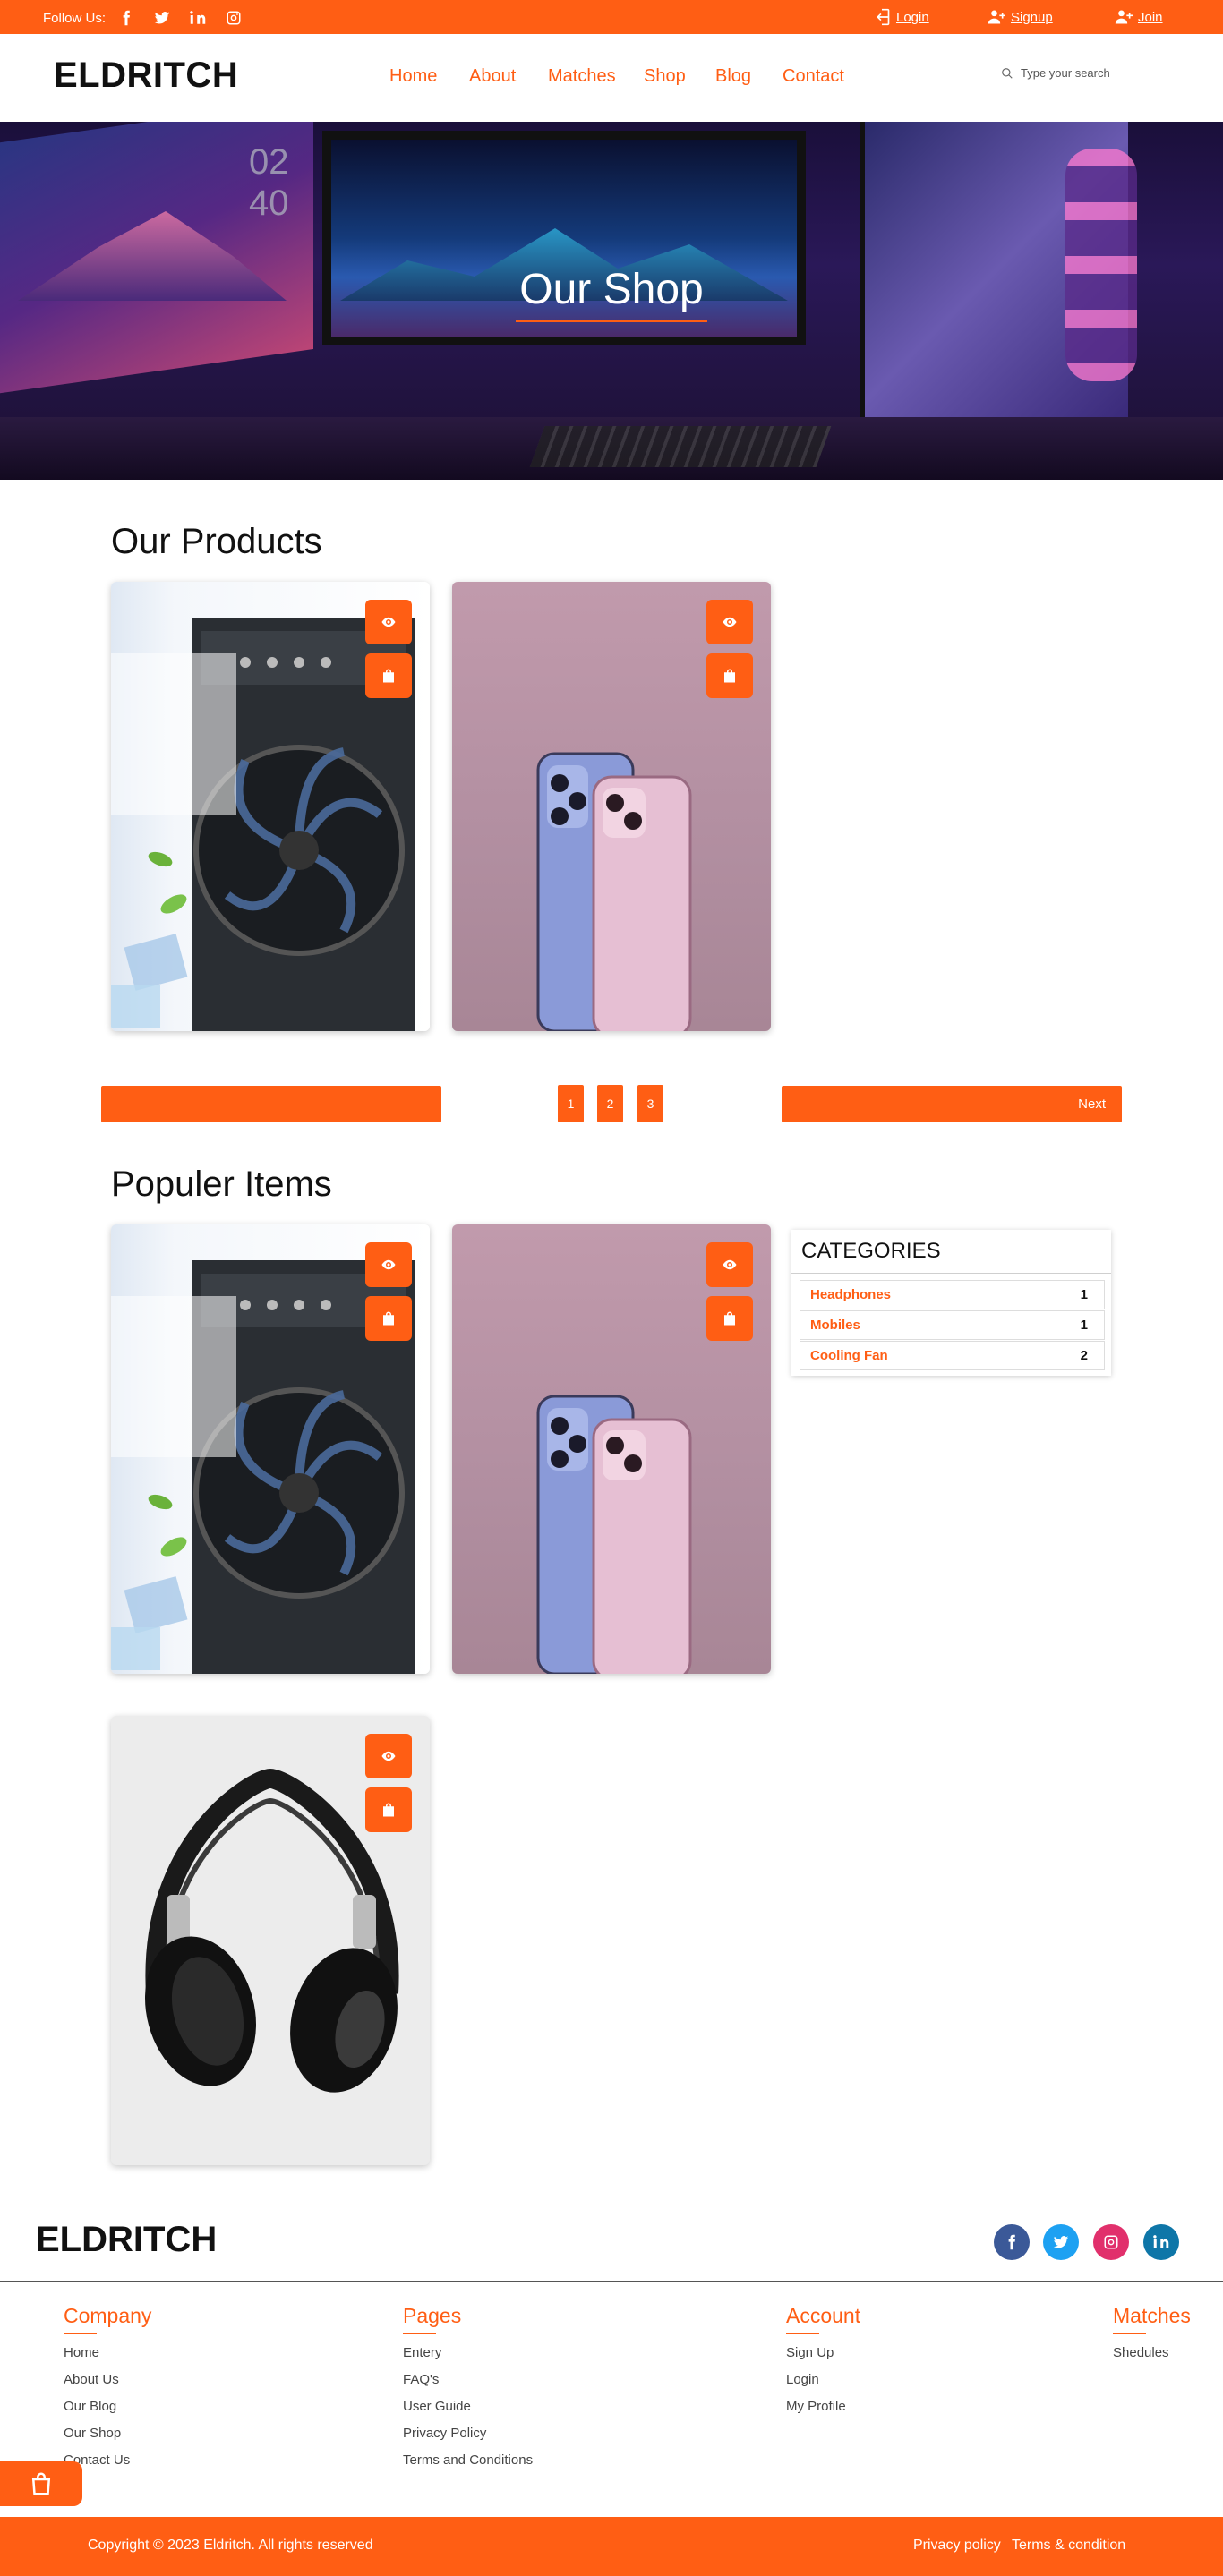 The width and height of the screenshot is (1223, 2576). I want to click on products-title: Our Products, so click(216, 541).